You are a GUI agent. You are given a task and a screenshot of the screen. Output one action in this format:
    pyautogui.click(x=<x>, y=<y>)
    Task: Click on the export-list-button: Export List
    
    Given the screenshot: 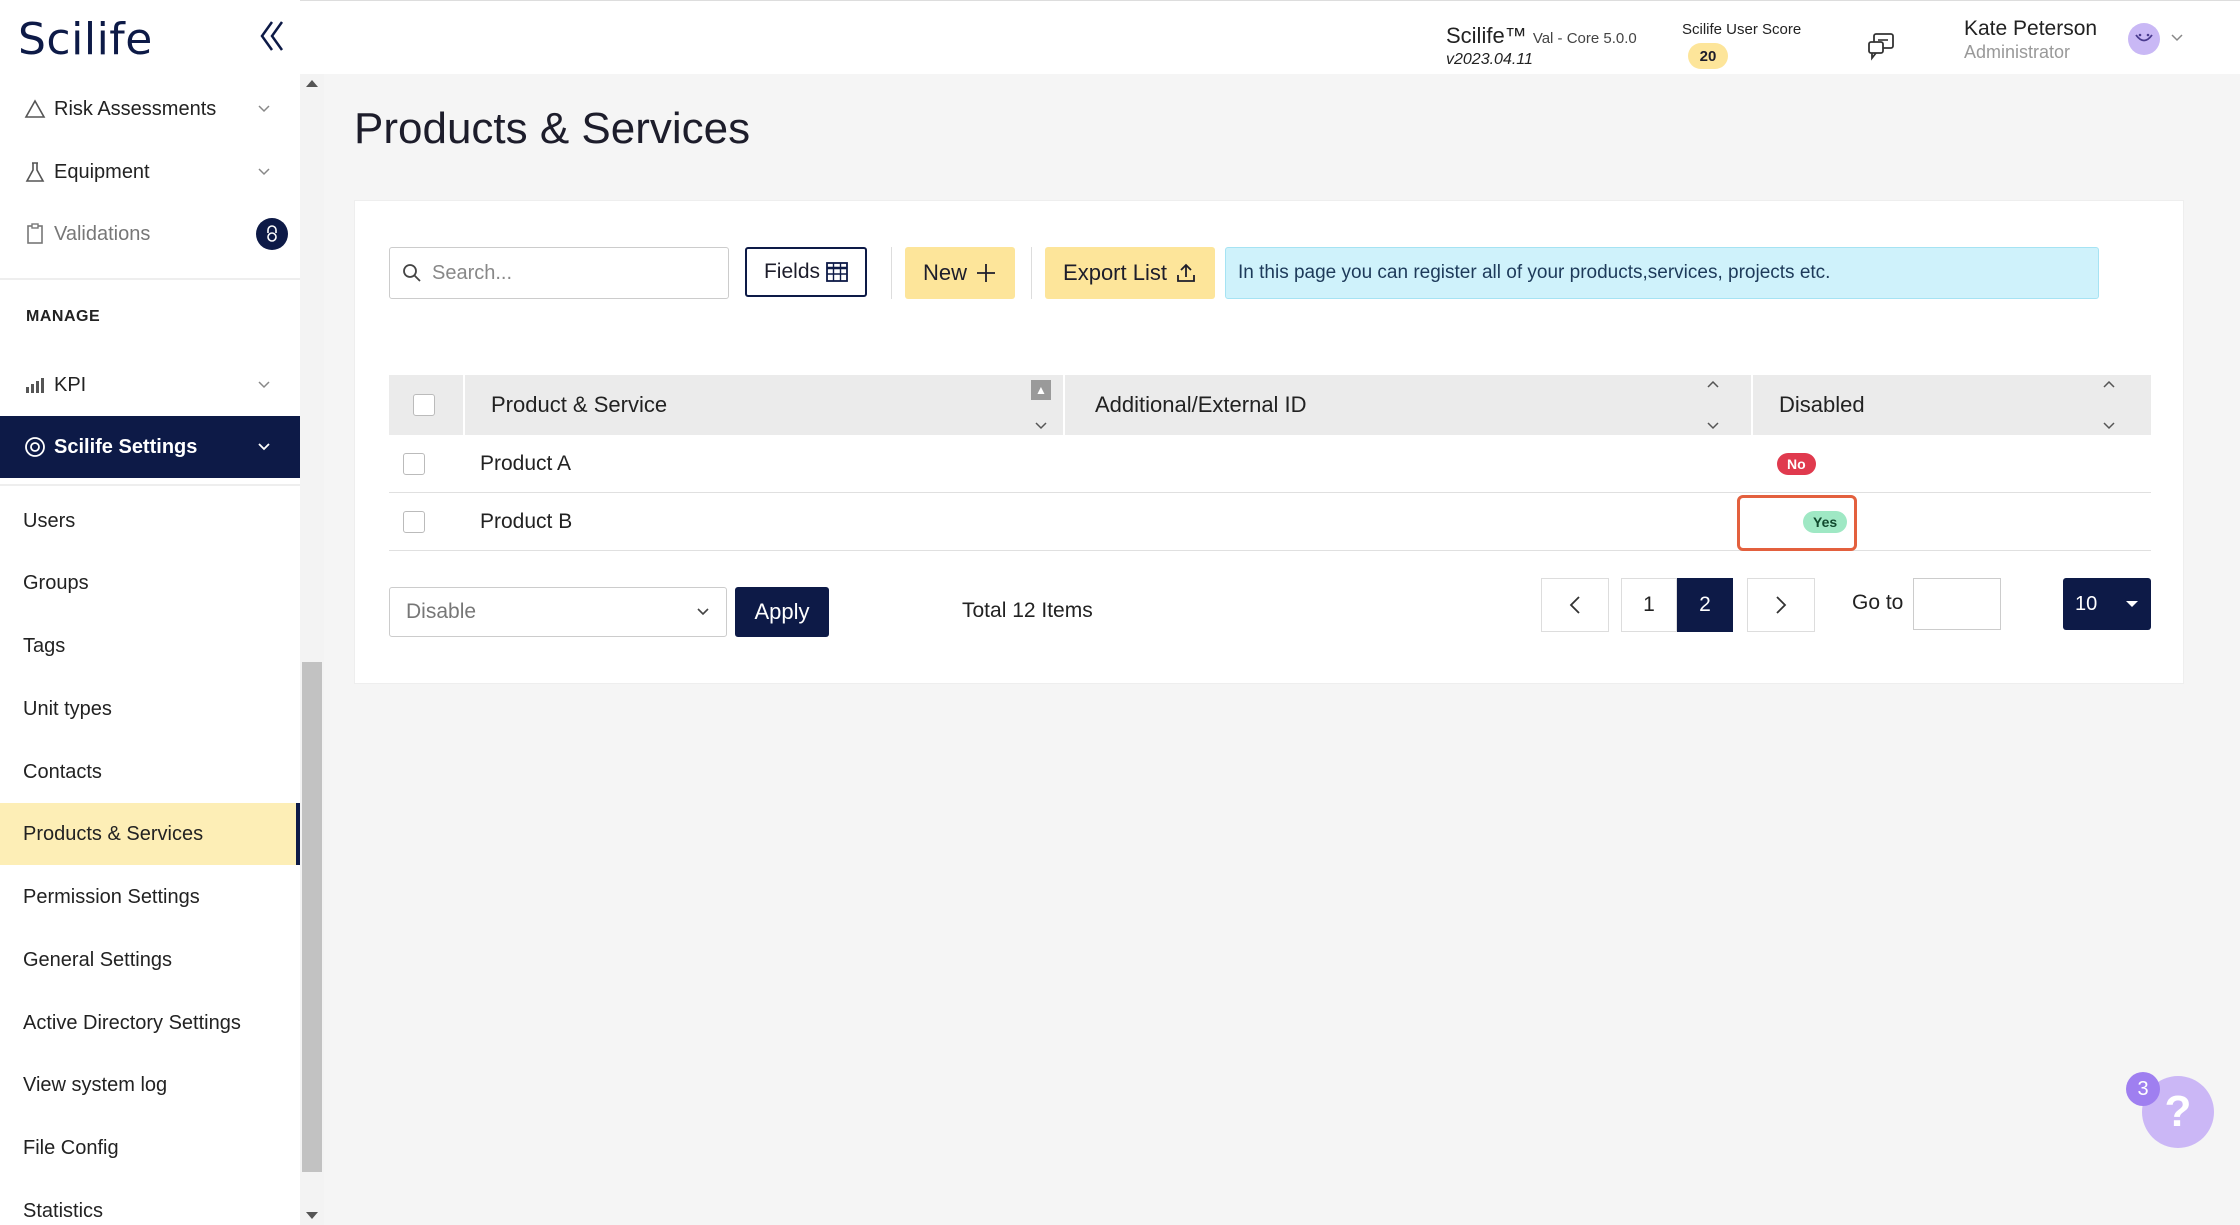 What is the action you would take?
    pyautogui.click(x=1130, y=273)
    